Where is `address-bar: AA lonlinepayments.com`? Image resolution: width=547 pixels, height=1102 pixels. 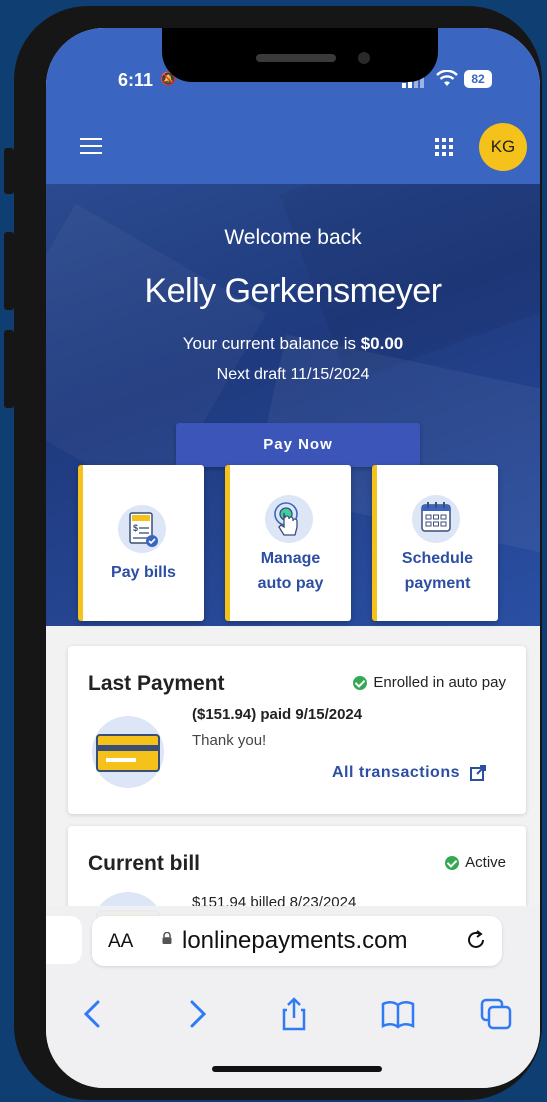 address-bar: AA lonlinepayments.com is located at coordinates (297, 941).